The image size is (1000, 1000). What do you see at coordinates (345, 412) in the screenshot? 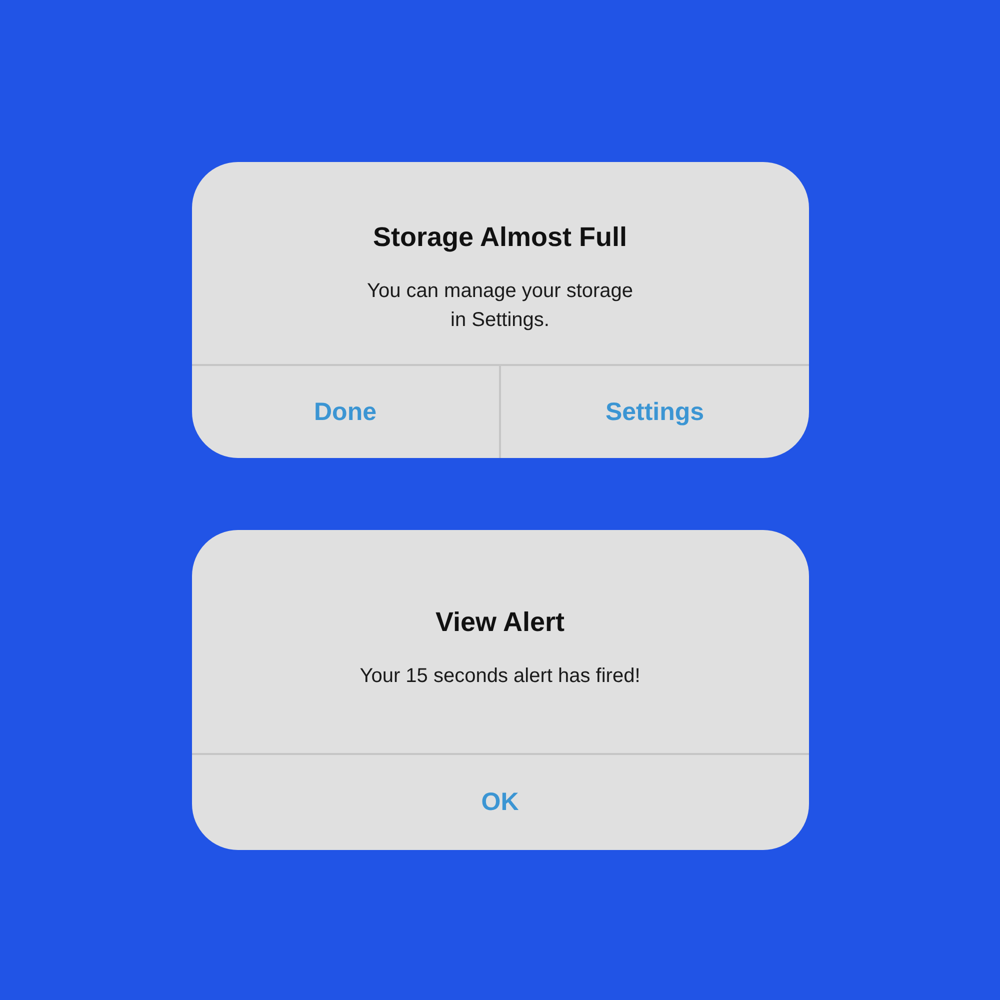
I see `dialog-button: Done` at bounding box center [345, 412].